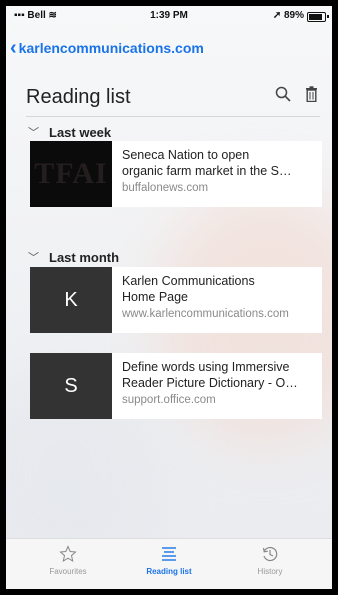 The height and width of the screenshot is (595, 338). I want to click on battery-tip, so click(328, 16).